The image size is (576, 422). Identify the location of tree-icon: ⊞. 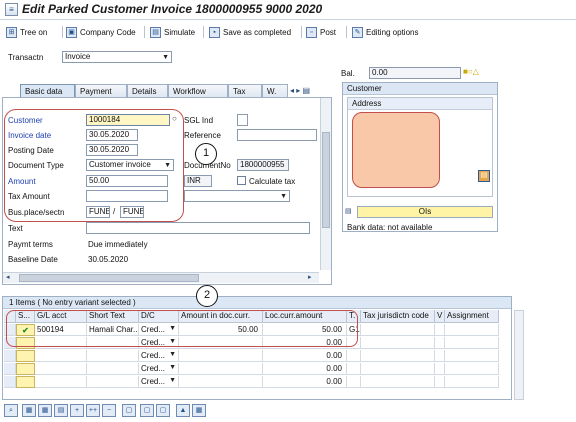
(11, 32).